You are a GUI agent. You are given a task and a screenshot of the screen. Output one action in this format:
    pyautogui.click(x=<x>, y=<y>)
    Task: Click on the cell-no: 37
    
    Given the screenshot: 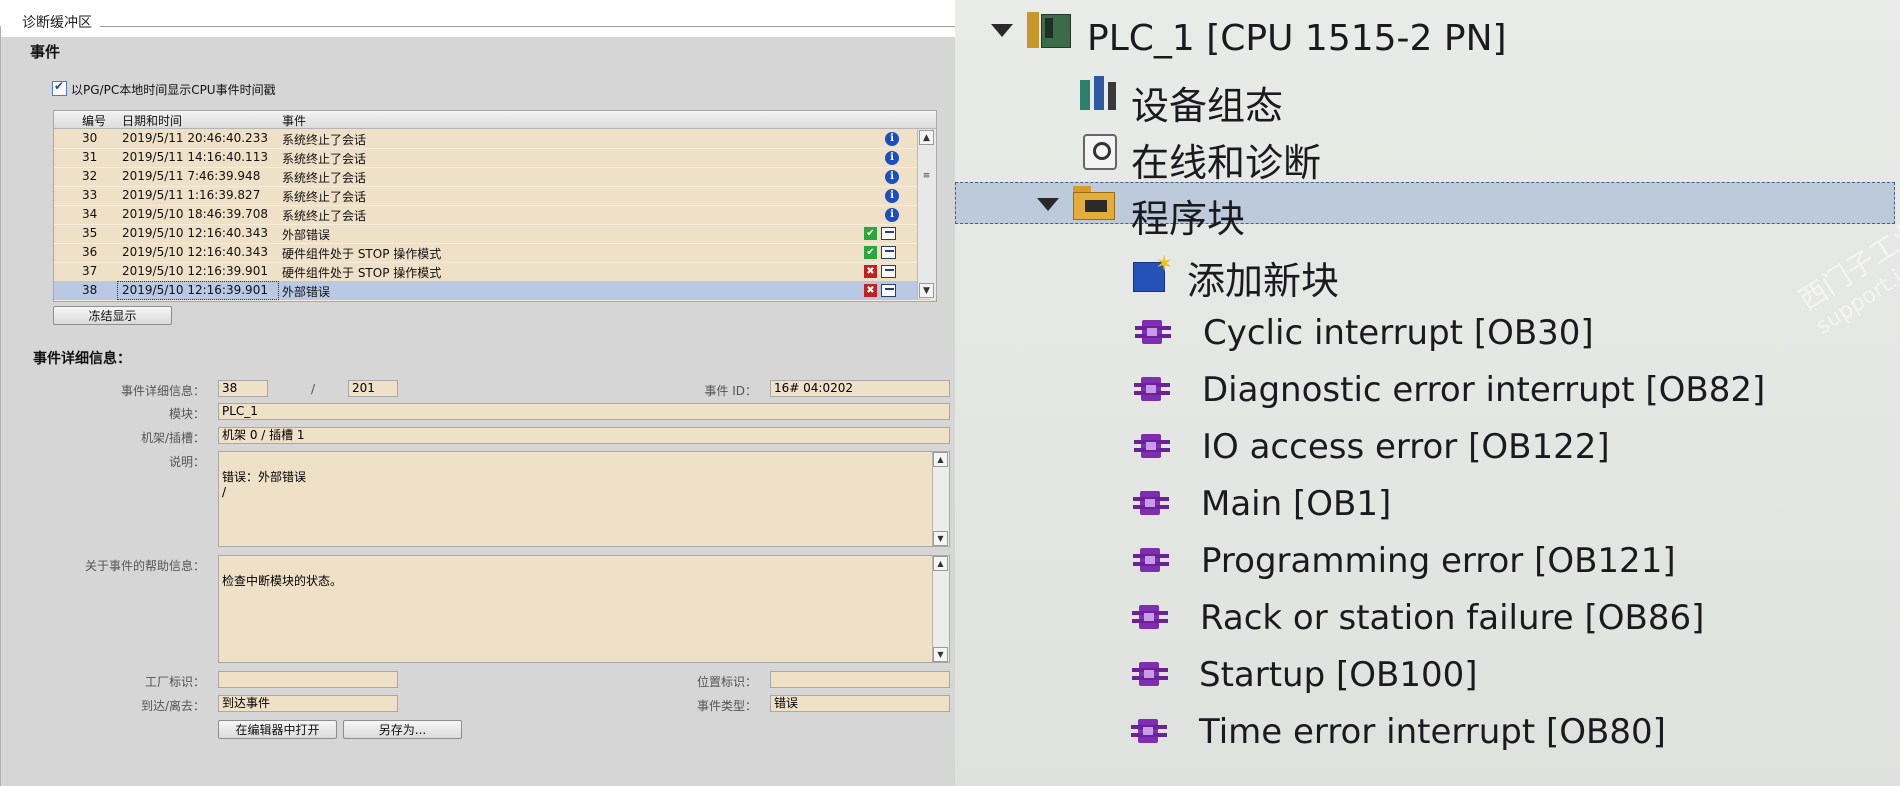 What is the action you would take?
    pyautogui.click(x=90, y=271)
    